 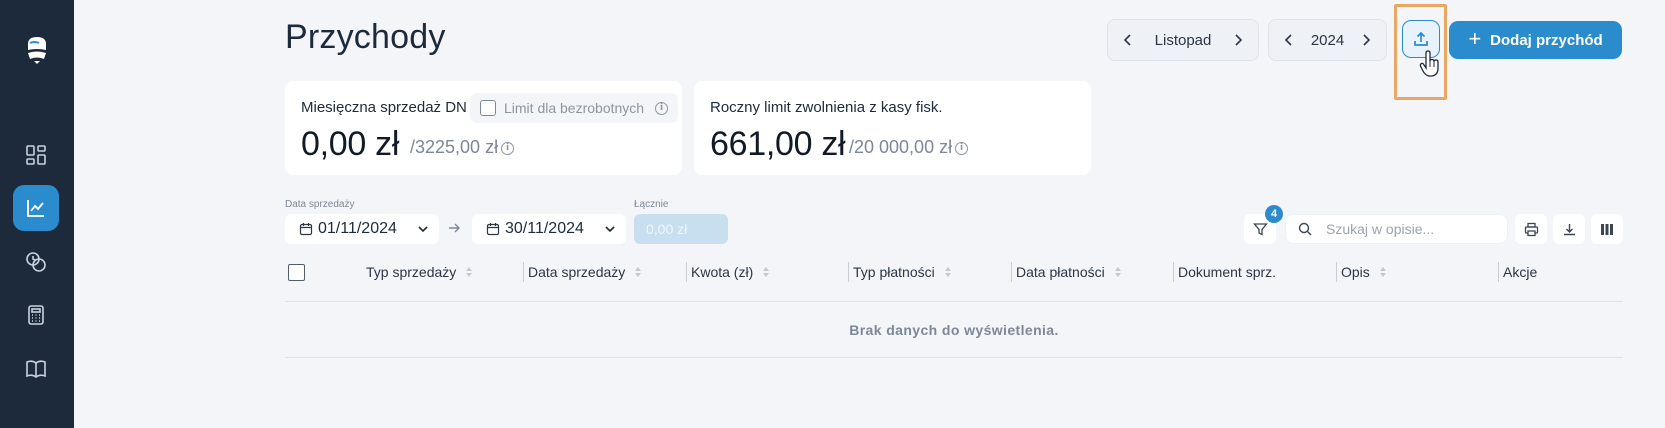 I want to click on column-sale-date: Data sprzedaży, so click(x=585, y=272).